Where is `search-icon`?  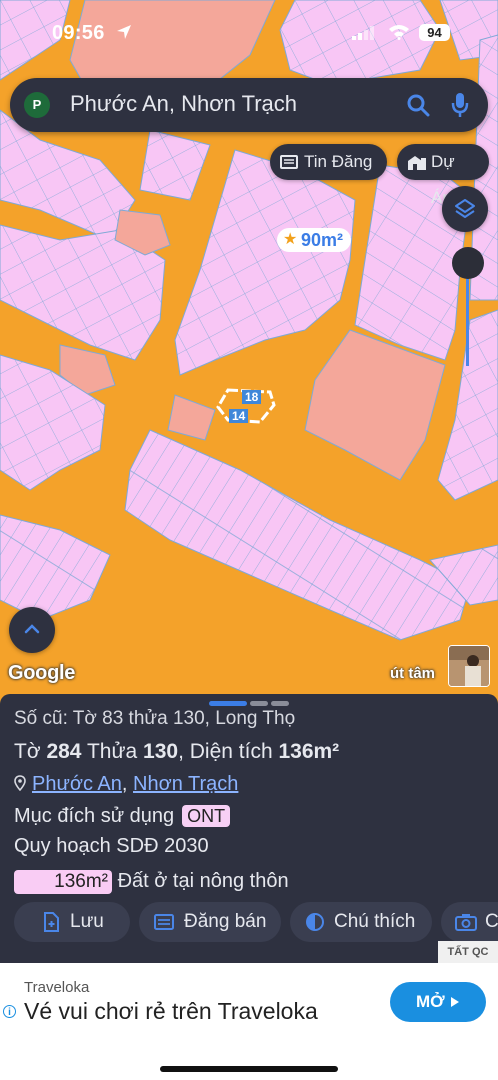
search-icon is located at coordinates (418, 105).